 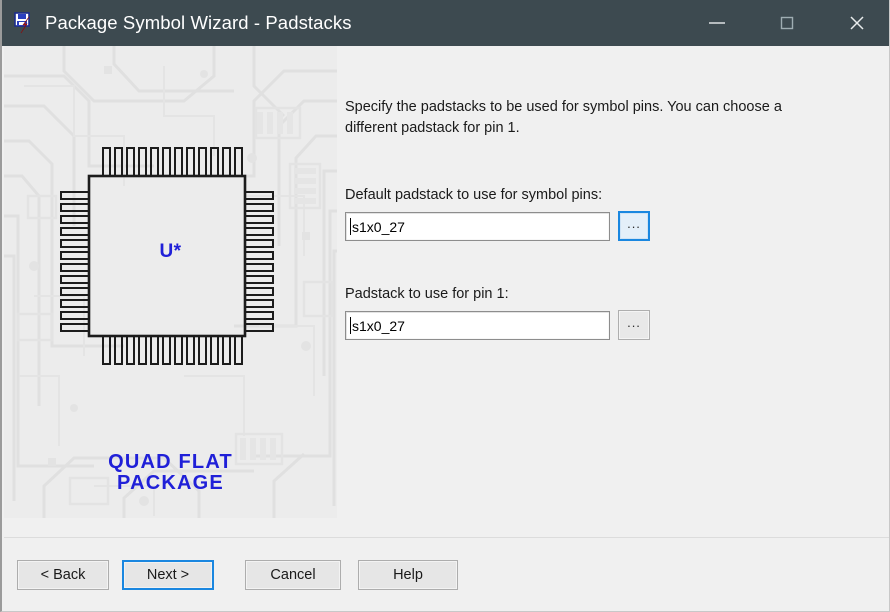 I want to click on default-padstack-input: s1x0_27, so click(x=477, y=226).